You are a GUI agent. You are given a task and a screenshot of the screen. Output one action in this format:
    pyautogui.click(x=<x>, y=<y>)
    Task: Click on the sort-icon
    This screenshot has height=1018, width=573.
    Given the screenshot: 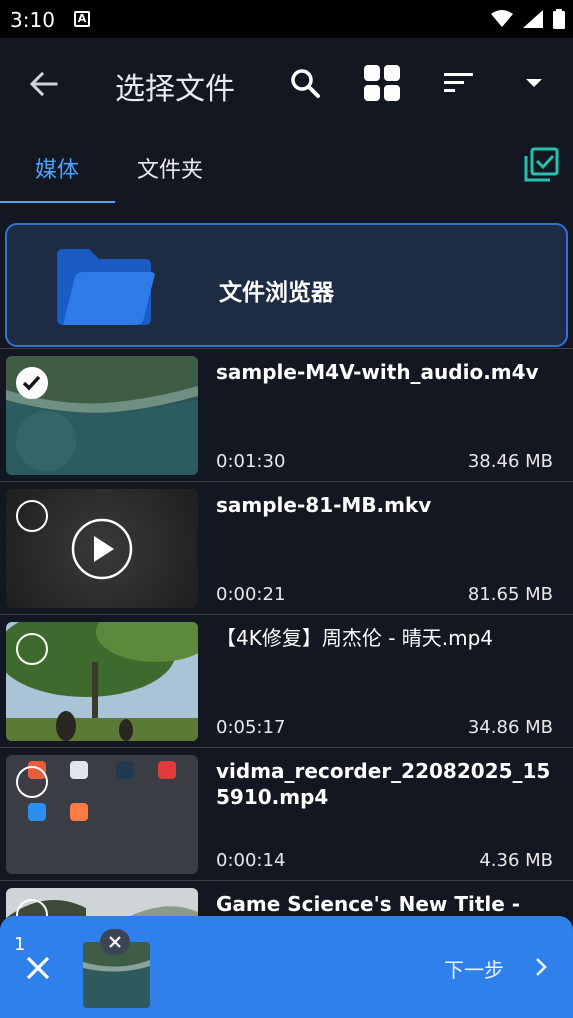 What is the action you would take?
    pyautogui.click(x=459, y=83)
    